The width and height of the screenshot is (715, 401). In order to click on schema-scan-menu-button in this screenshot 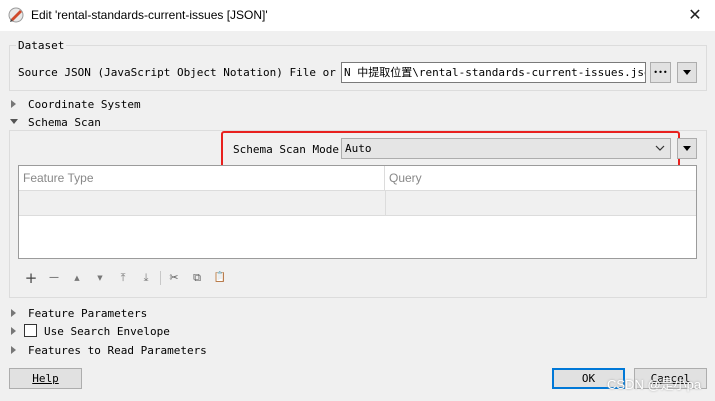, I will do `click(687, 148)`.